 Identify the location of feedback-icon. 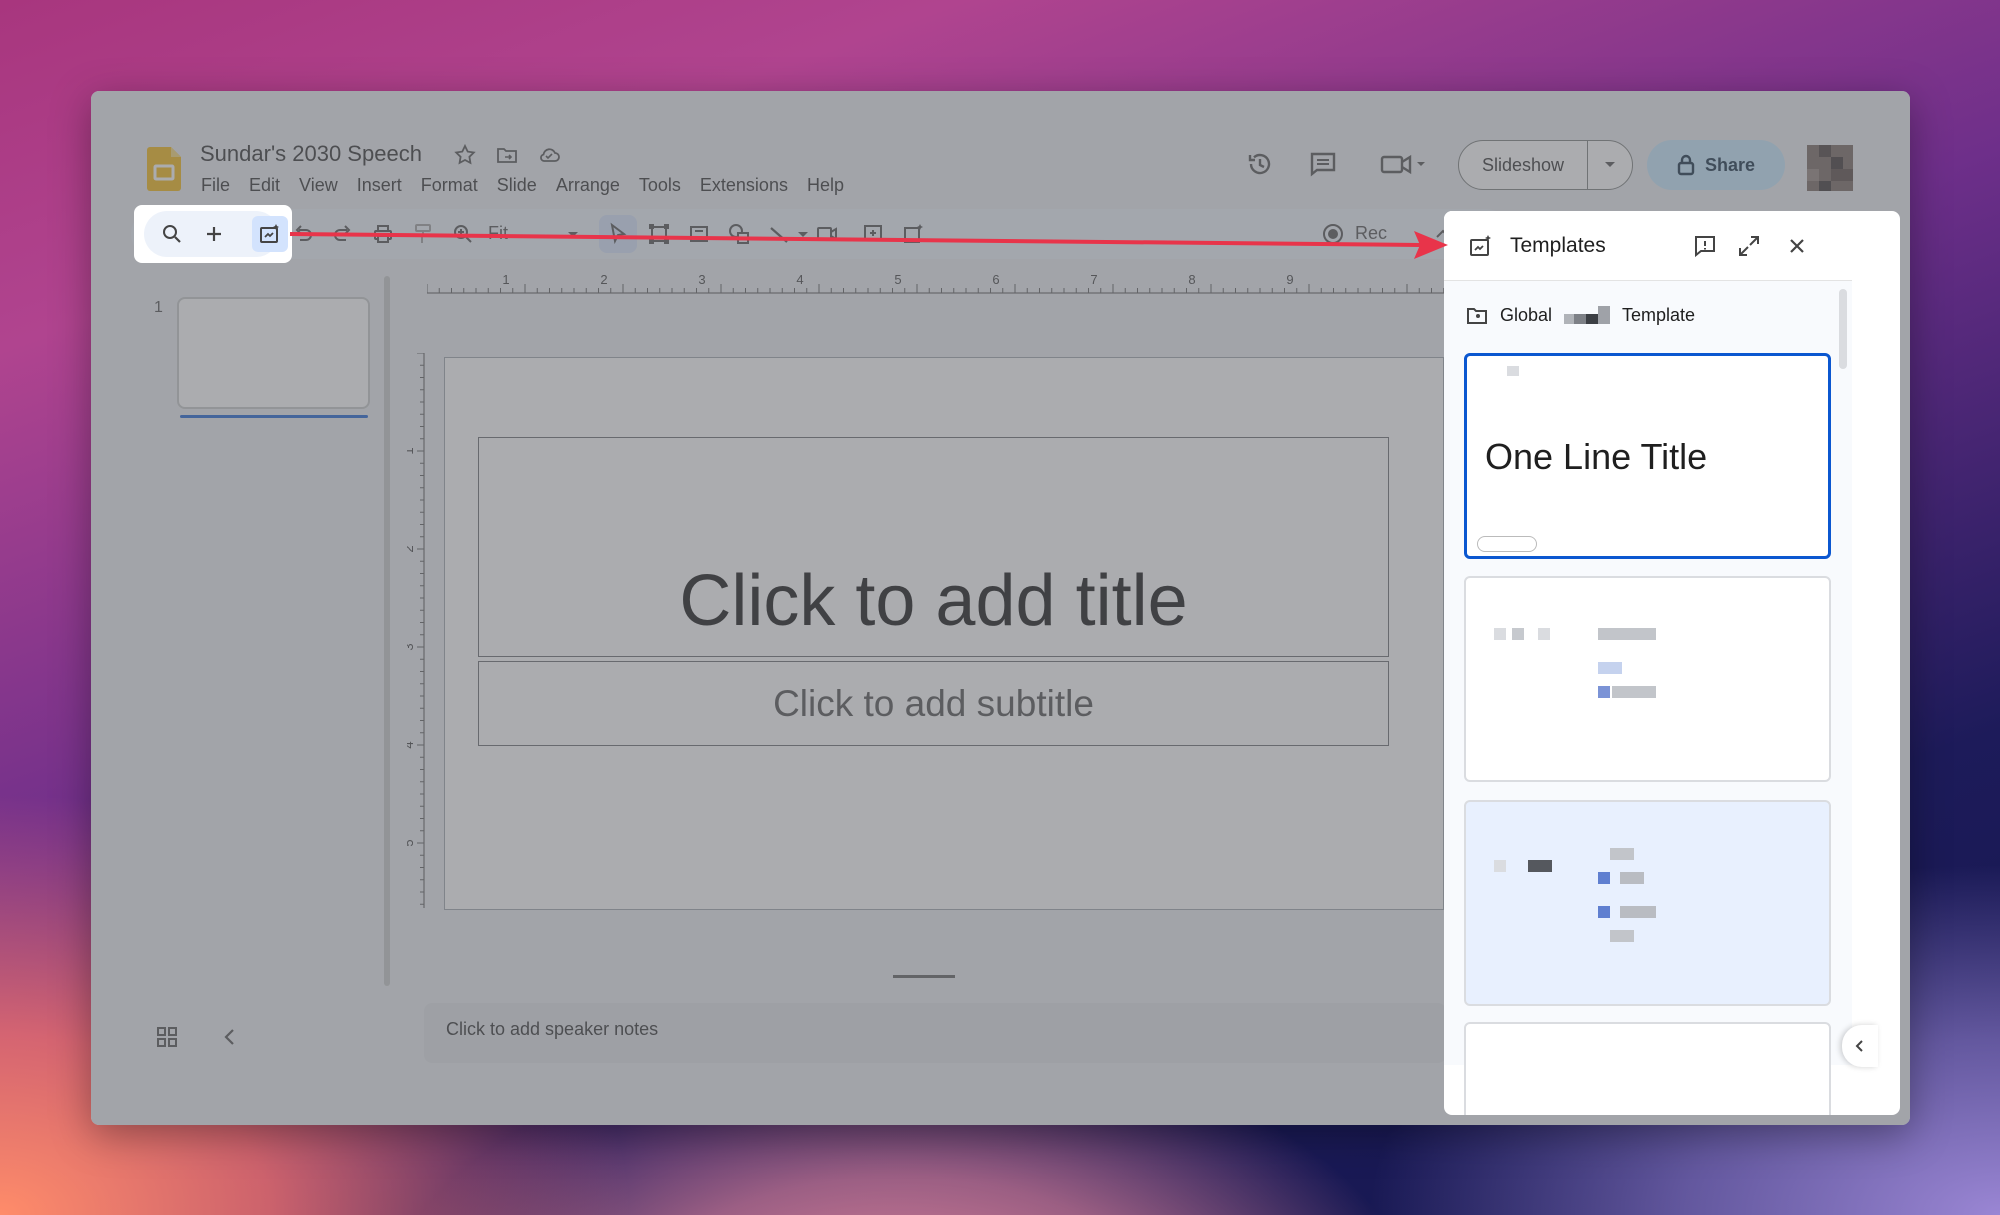
(1705, 246).